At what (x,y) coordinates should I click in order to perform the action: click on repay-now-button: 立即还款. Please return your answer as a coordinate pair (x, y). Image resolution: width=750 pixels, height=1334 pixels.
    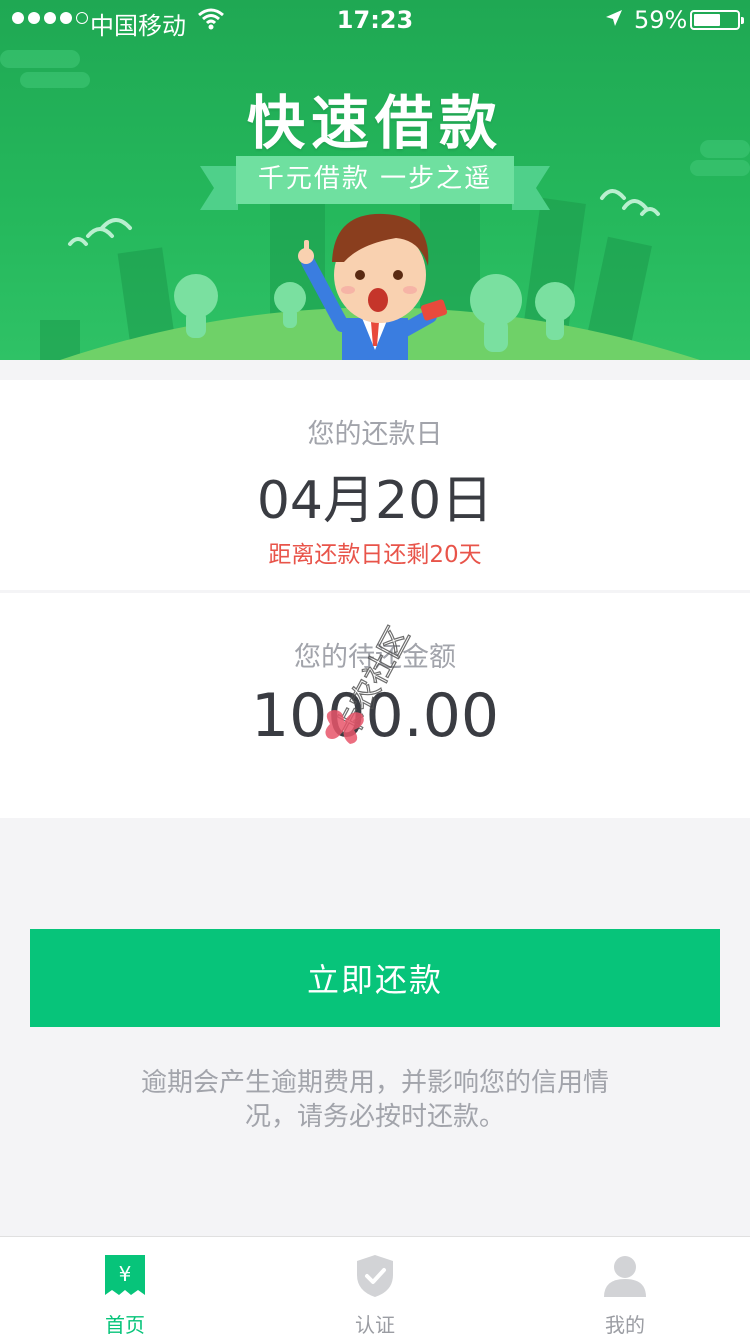
    Looking at the image, I should click on (375, 978).